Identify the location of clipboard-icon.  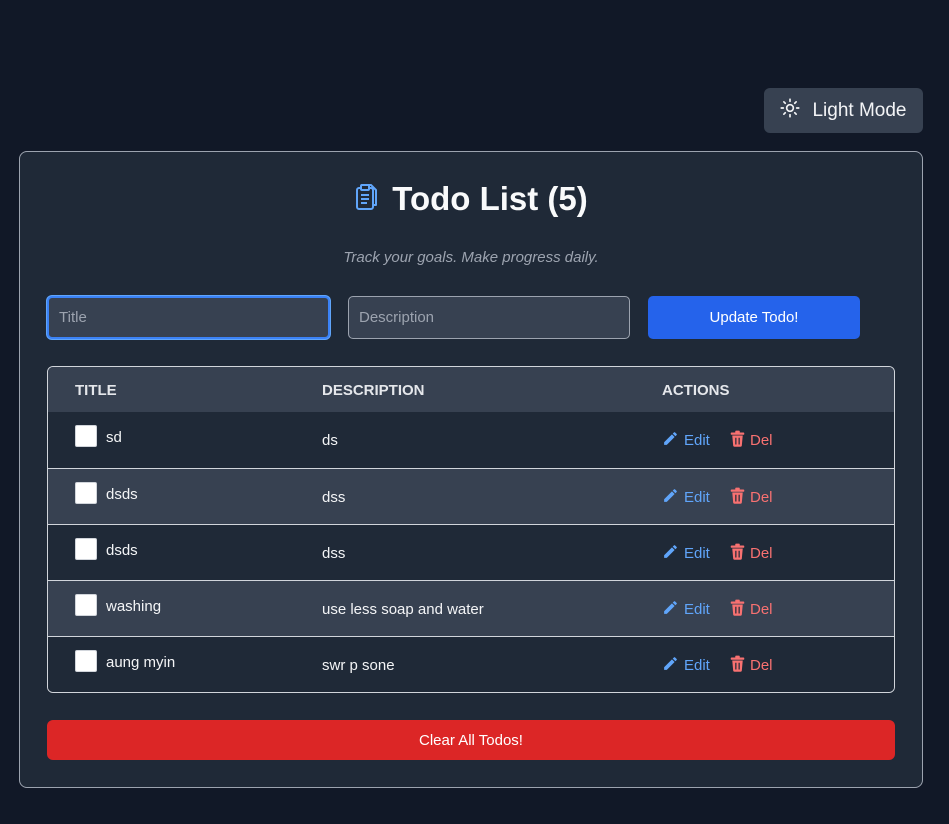
(367, 199).